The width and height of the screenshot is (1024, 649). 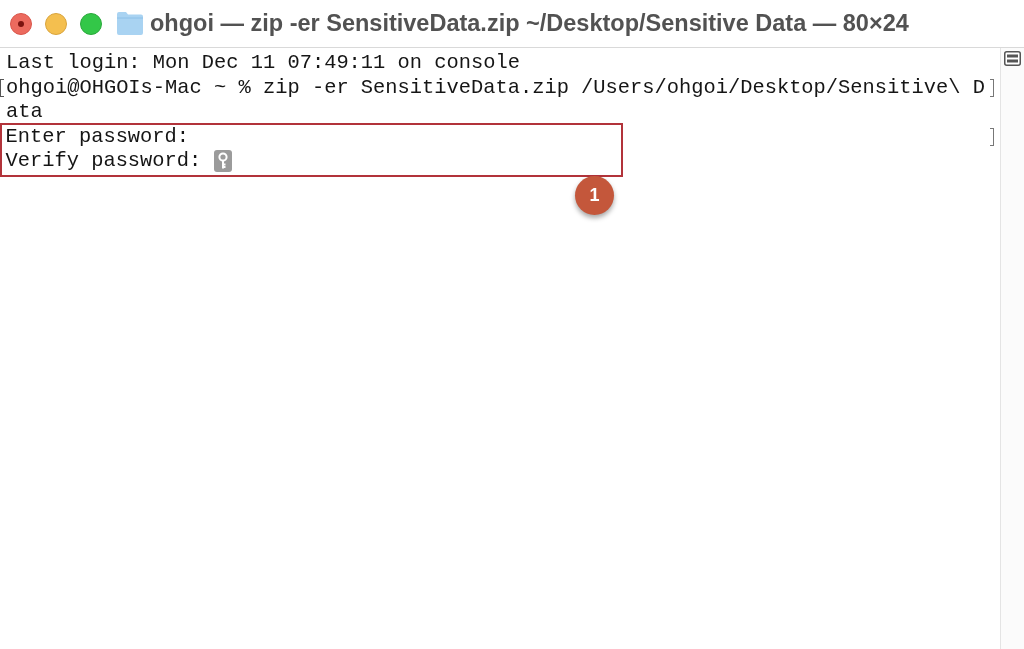 What do you see at coordinates (21, 23) in the screenshot?
I see `close-icon` at bounding box center [21, 23].